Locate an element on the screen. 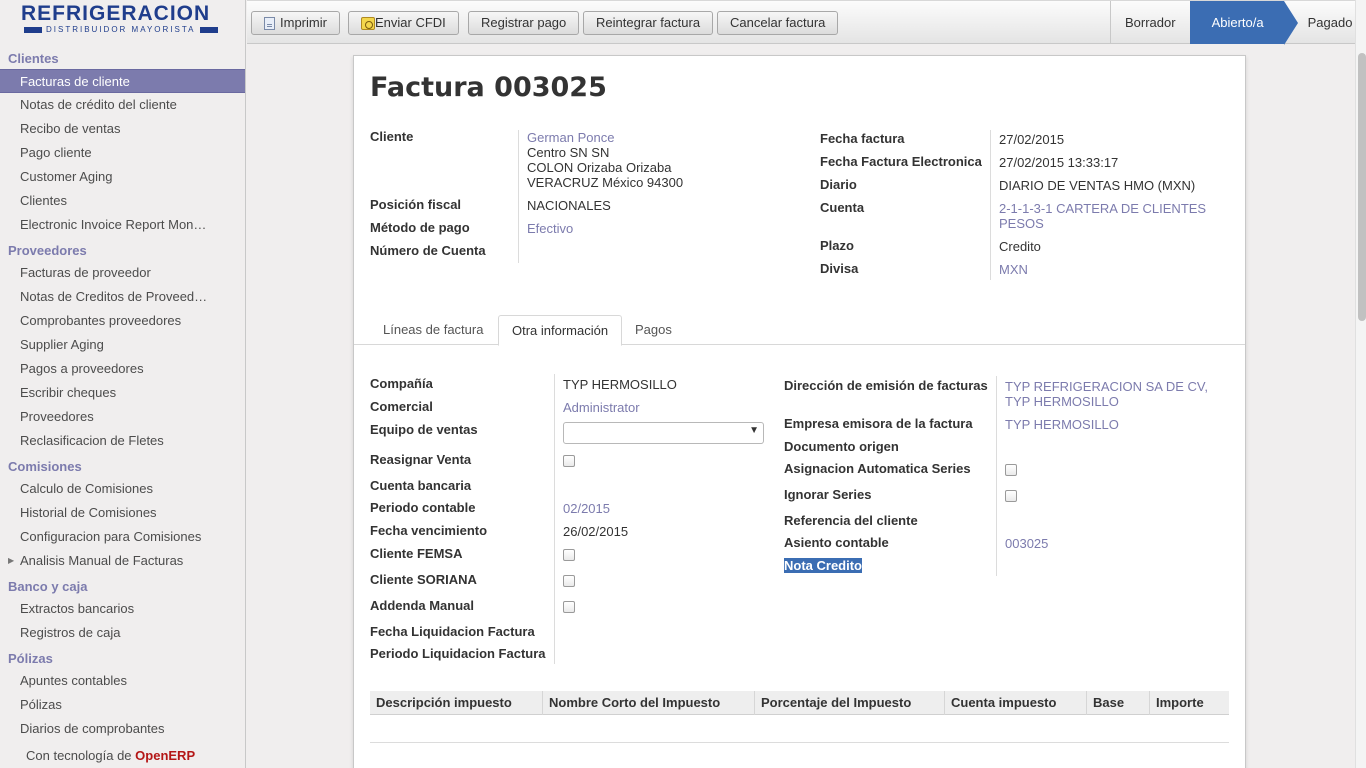 This screenshot has width=1366, height=768. page-title: Factura 003025 is located at coordinates (488, 87).